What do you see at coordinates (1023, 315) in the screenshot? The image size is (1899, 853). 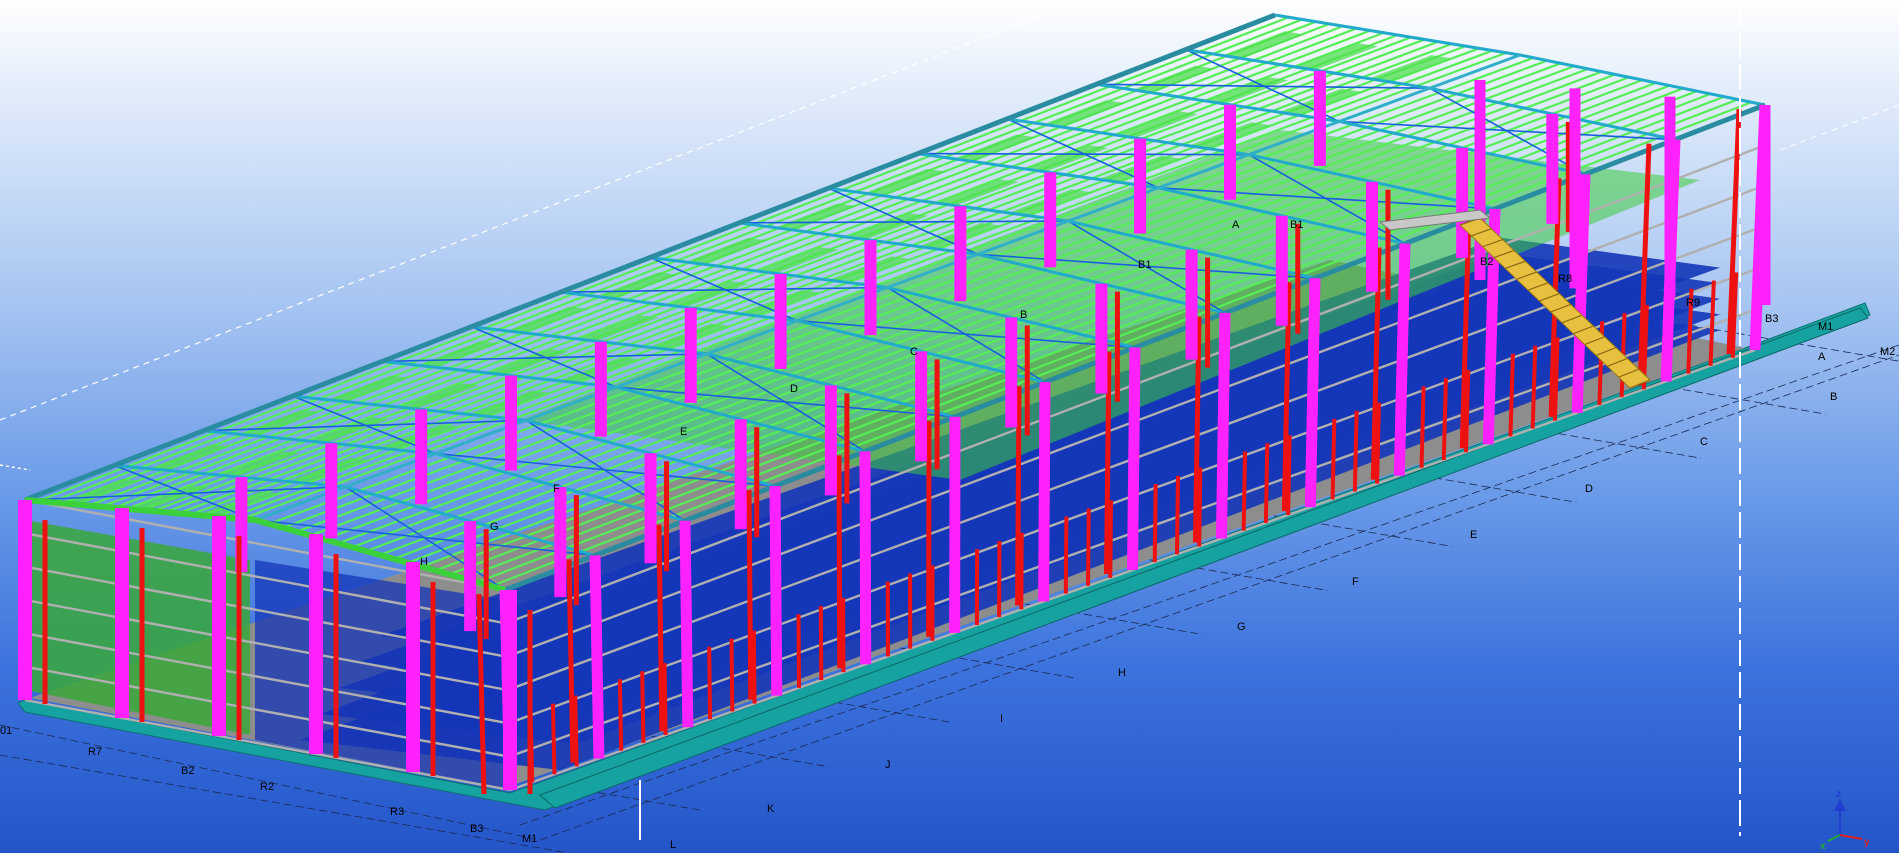 I see `grid-label-interior: B` at bounding box center [1023, 315].